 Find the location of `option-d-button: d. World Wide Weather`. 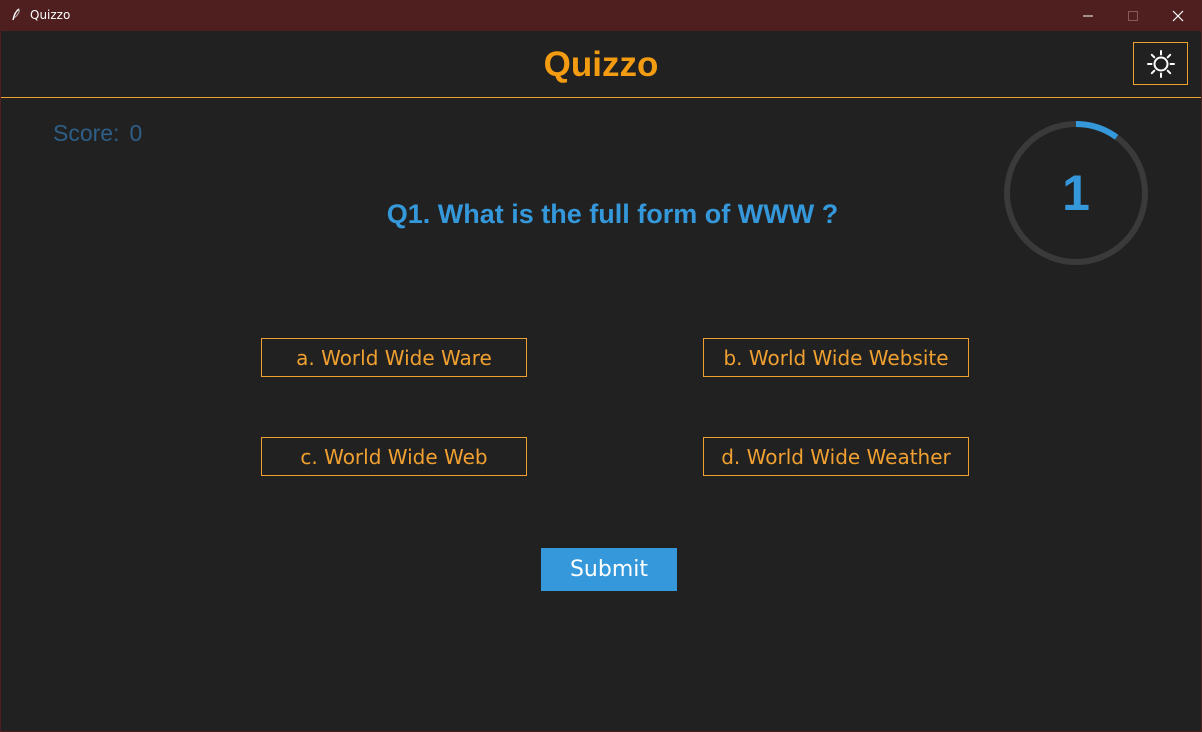

option-d-button: d. World Wide Weather is located at coordinates (836, 456).